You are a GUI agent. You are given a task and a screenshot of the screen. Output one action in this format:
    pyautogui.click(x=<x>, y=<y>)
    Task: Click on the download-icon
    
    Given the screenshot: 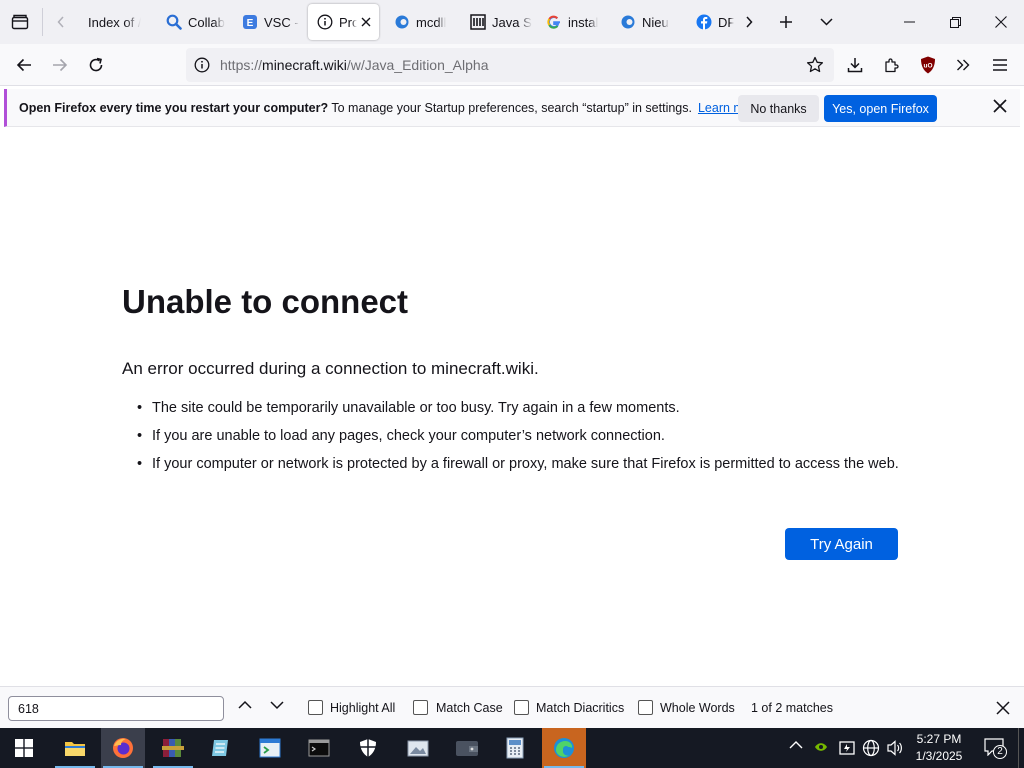 What is the action you would take?
    pyautogui.click(x=855, y=65)
    